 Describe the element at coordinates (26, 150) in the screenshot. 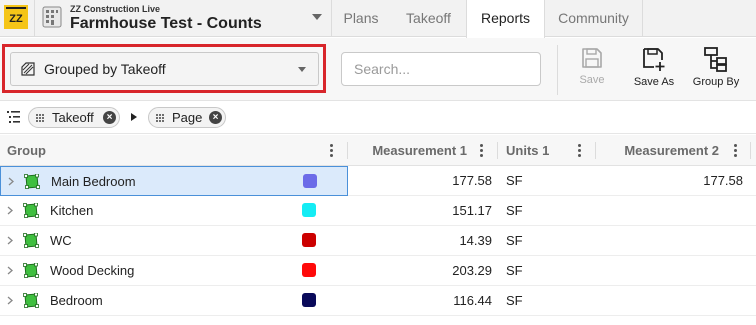

I see `column-header-group: Group` at that location.